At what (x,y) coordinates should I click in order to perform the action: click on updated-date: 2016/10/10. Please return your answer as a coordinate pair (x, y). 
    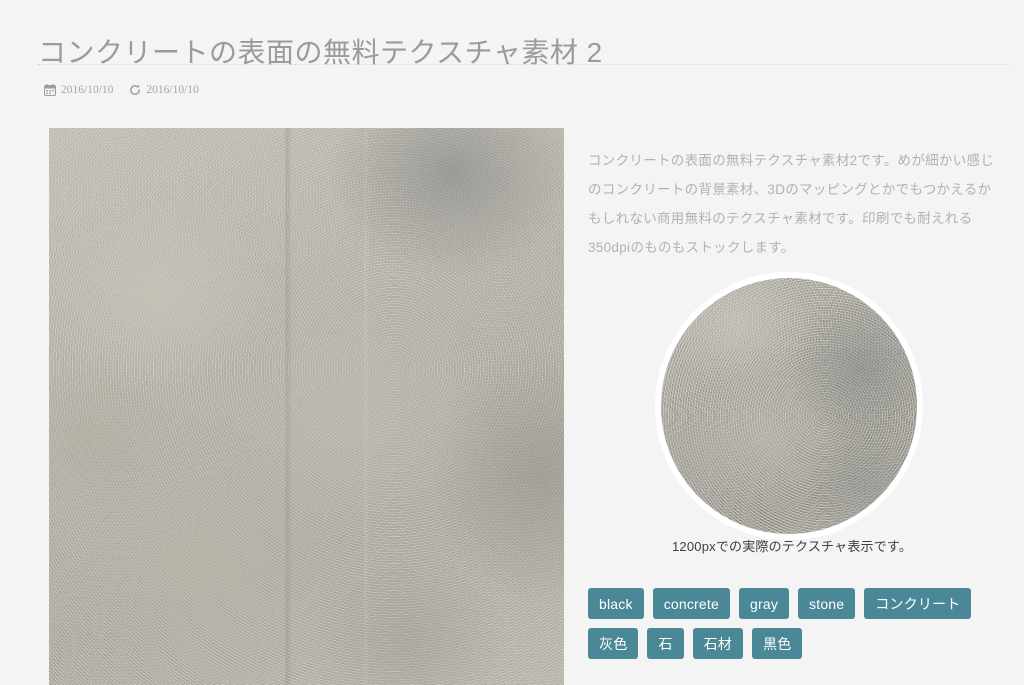
    Looking at the image, I should click on (172, 90).